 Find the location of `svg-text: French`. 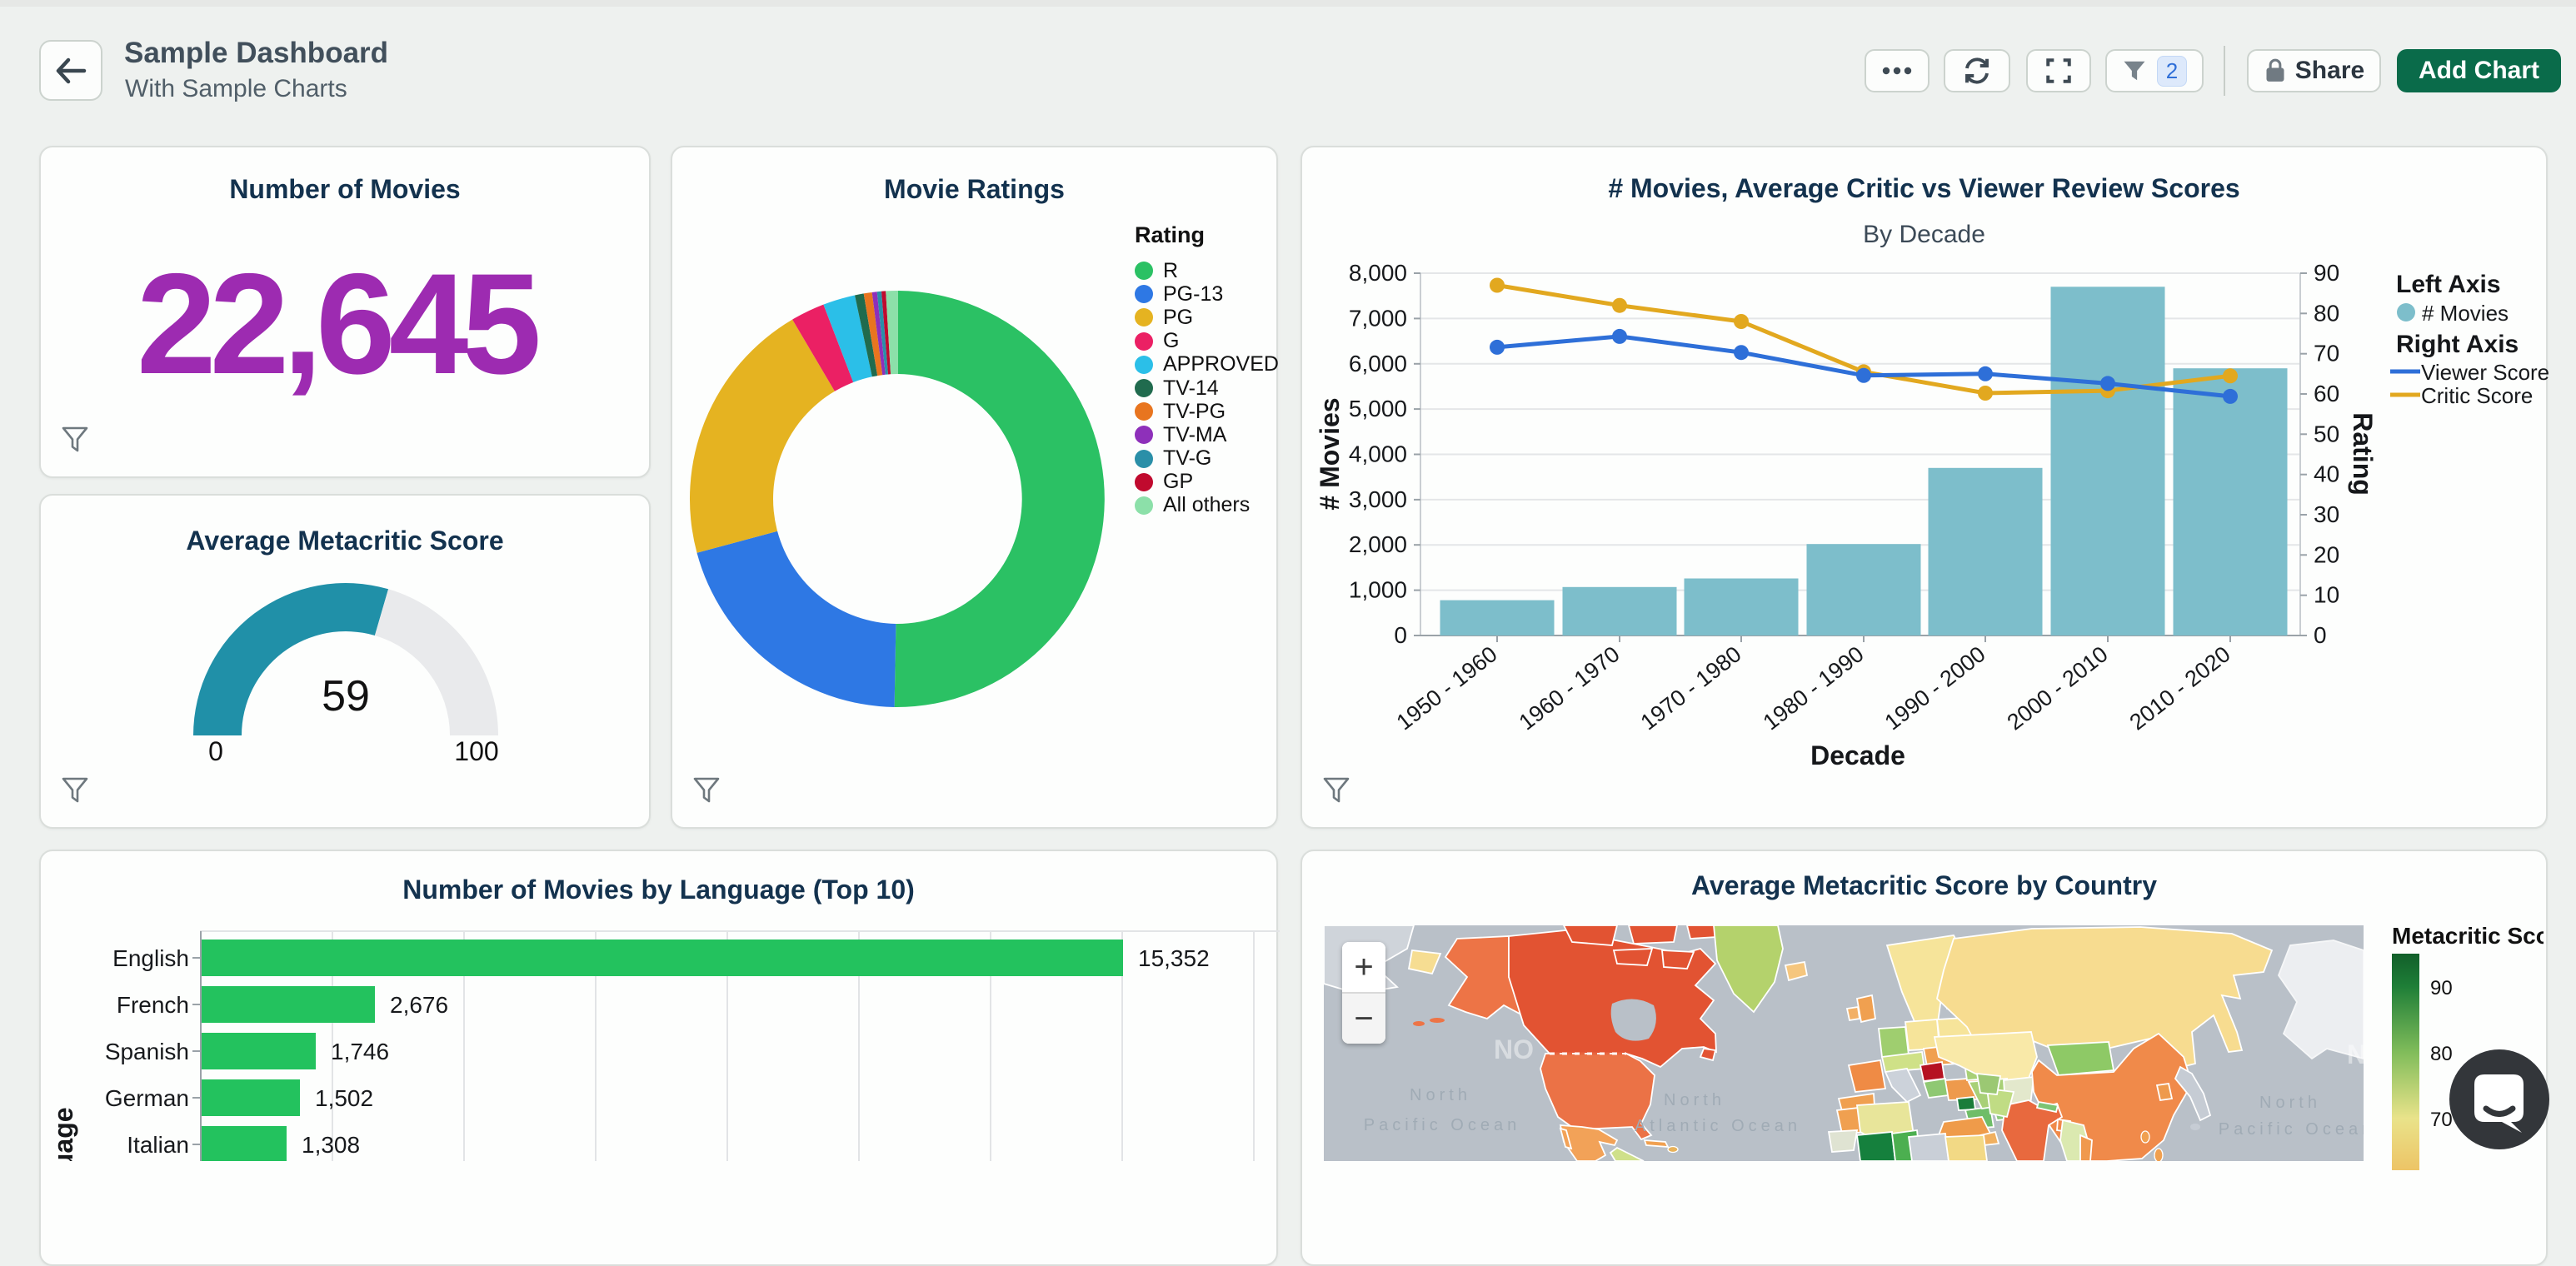

svg-text: French is located at coordinates (153, 1005).